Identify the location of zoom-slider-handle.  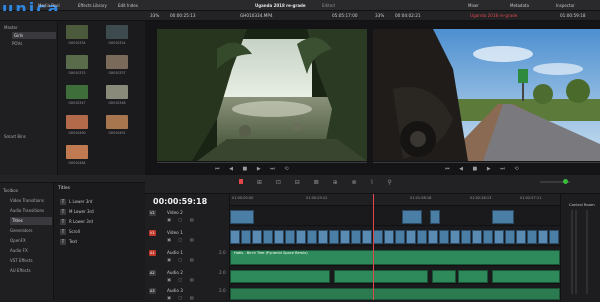
(565, 181).